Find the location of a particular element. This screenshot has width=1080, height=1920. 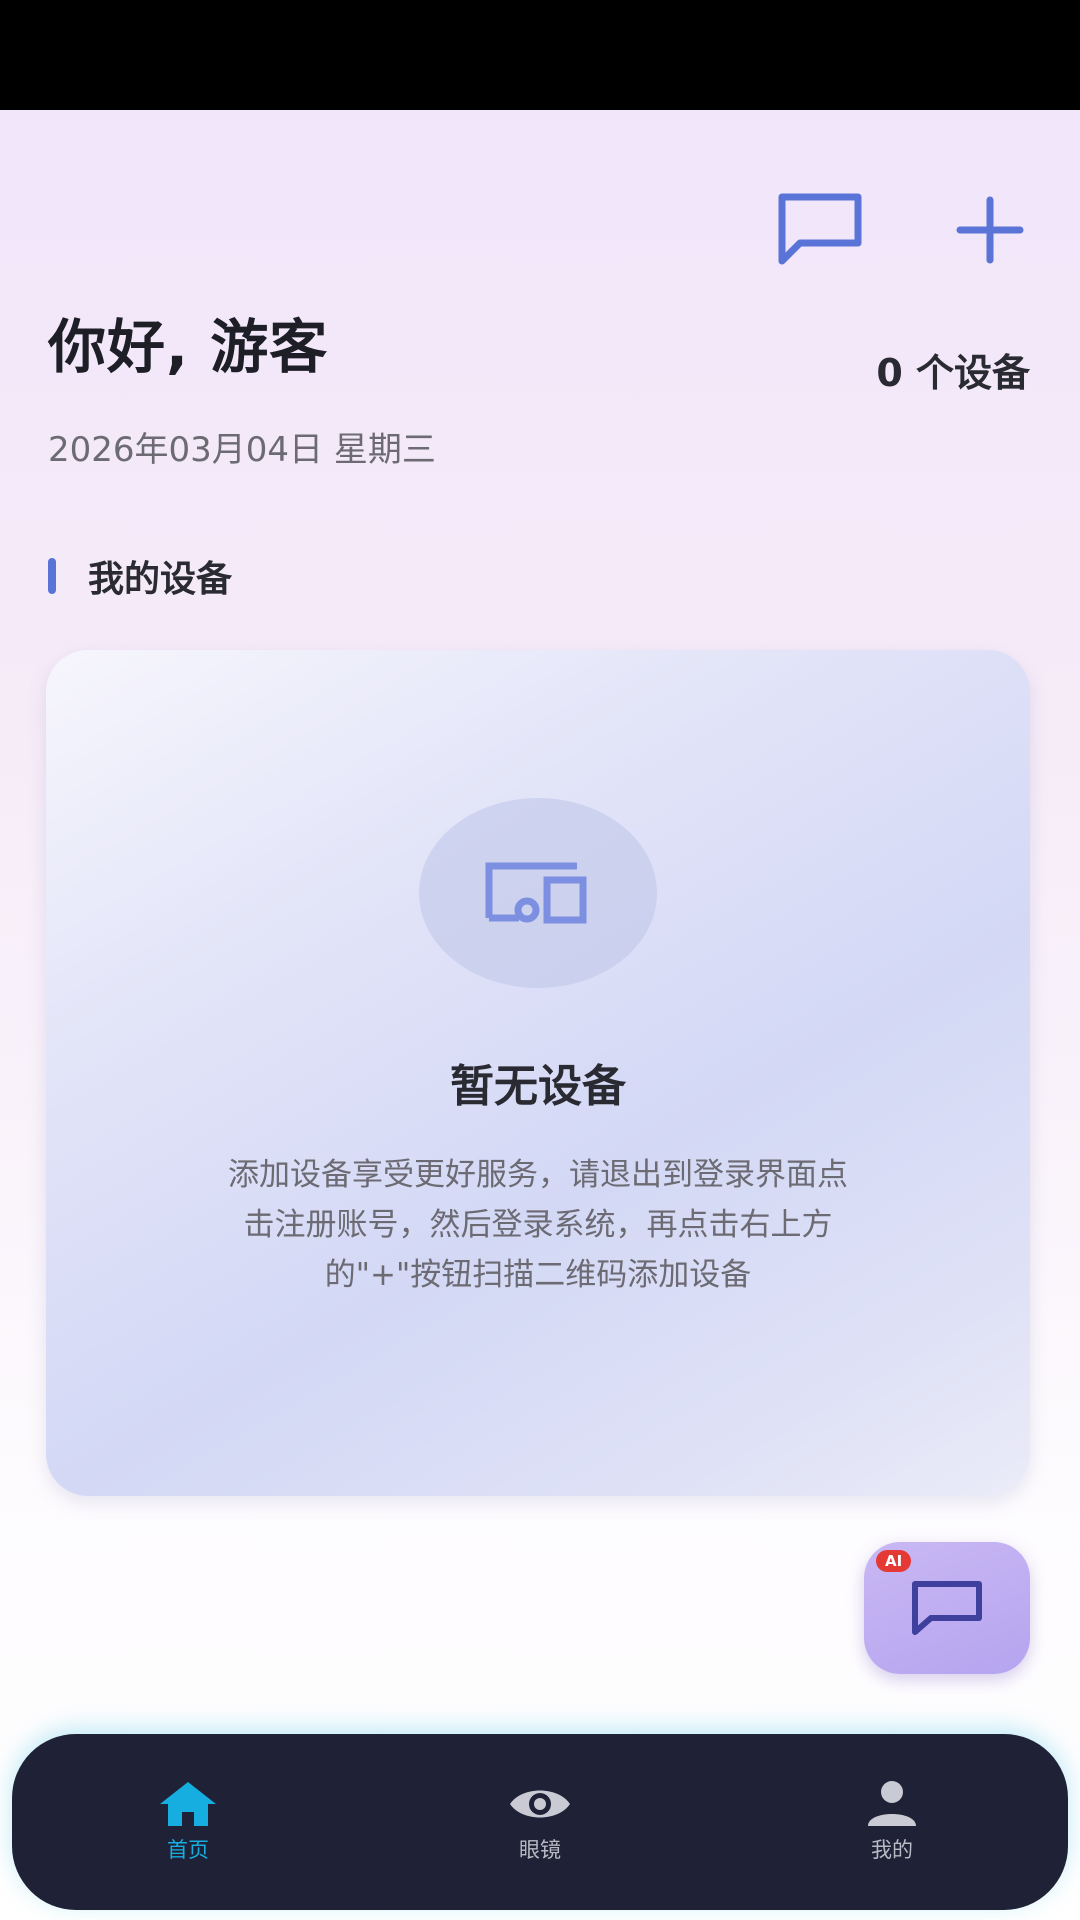

person-icon is located at coordinates (892, 1803).